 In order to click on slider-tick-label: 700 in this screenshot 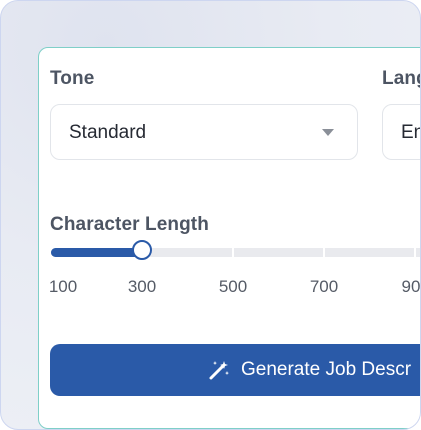, I will do `click(324, 286)`.